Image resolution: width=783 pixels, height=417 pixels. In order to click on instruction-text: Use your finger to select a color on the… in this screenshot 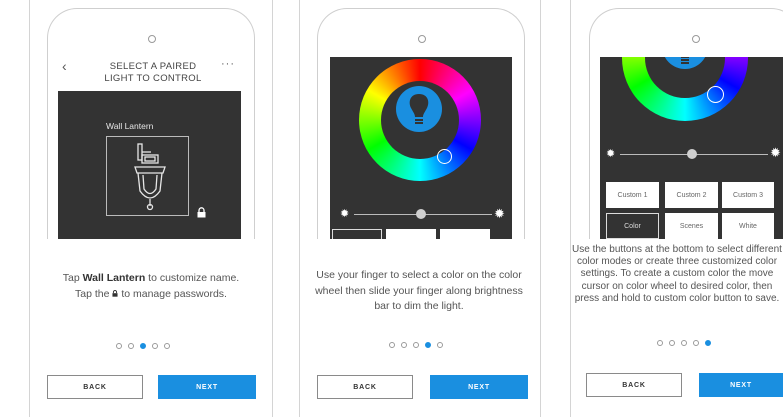, I will do `click(419, 290)`.